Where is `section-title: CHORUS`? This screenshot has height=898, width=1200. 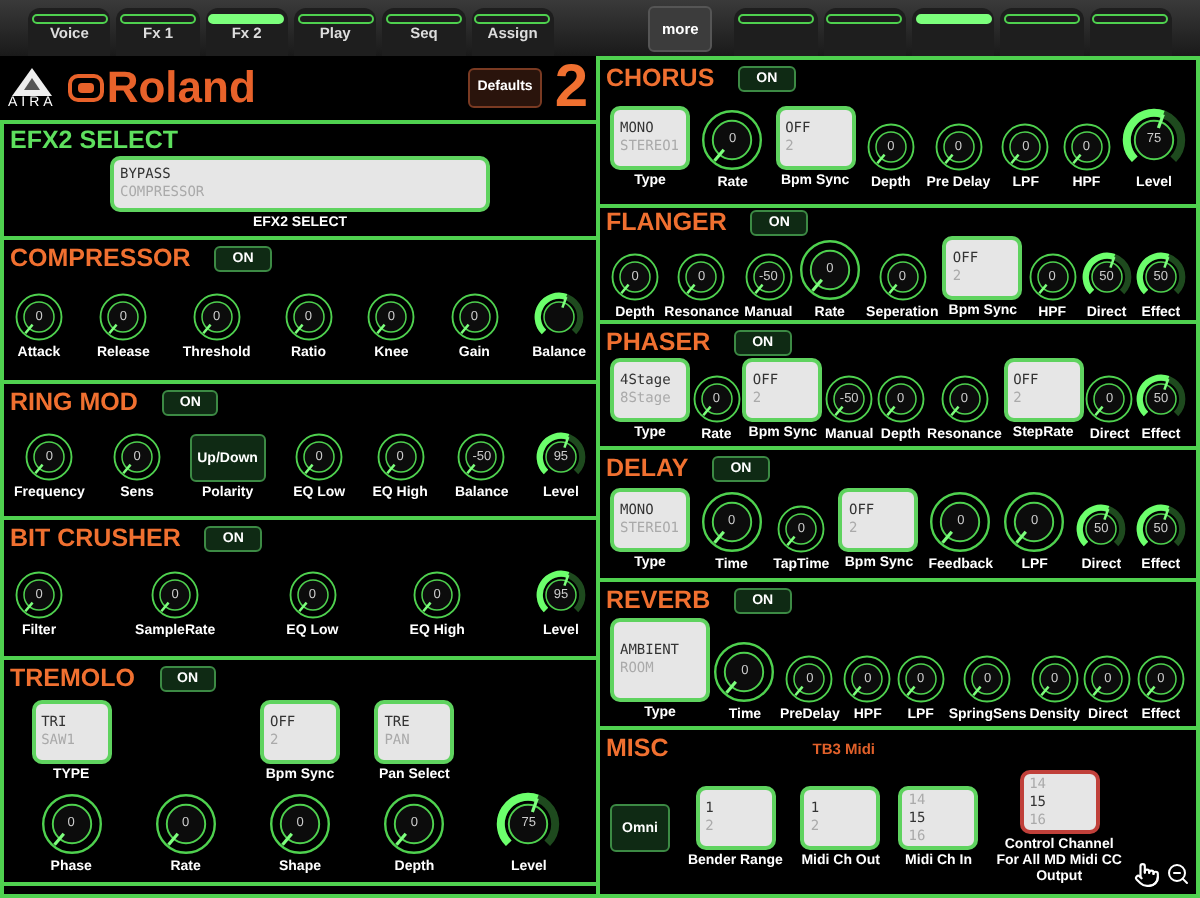 section-title: CHORUS is located at coordinates (660, 79).